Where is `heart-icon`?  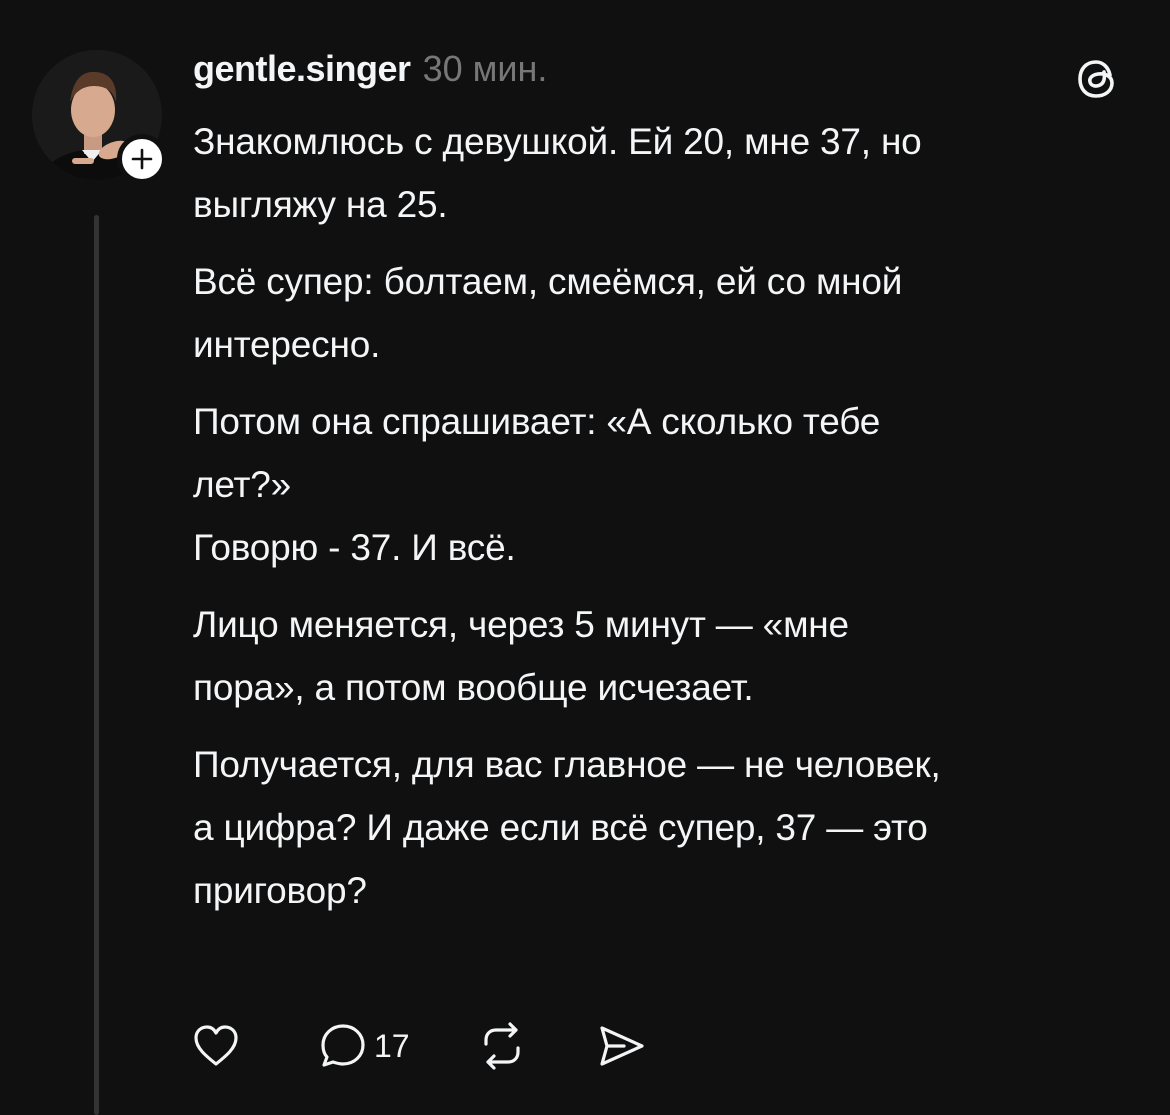
heart-icon is located at coordinates (216, 1045).